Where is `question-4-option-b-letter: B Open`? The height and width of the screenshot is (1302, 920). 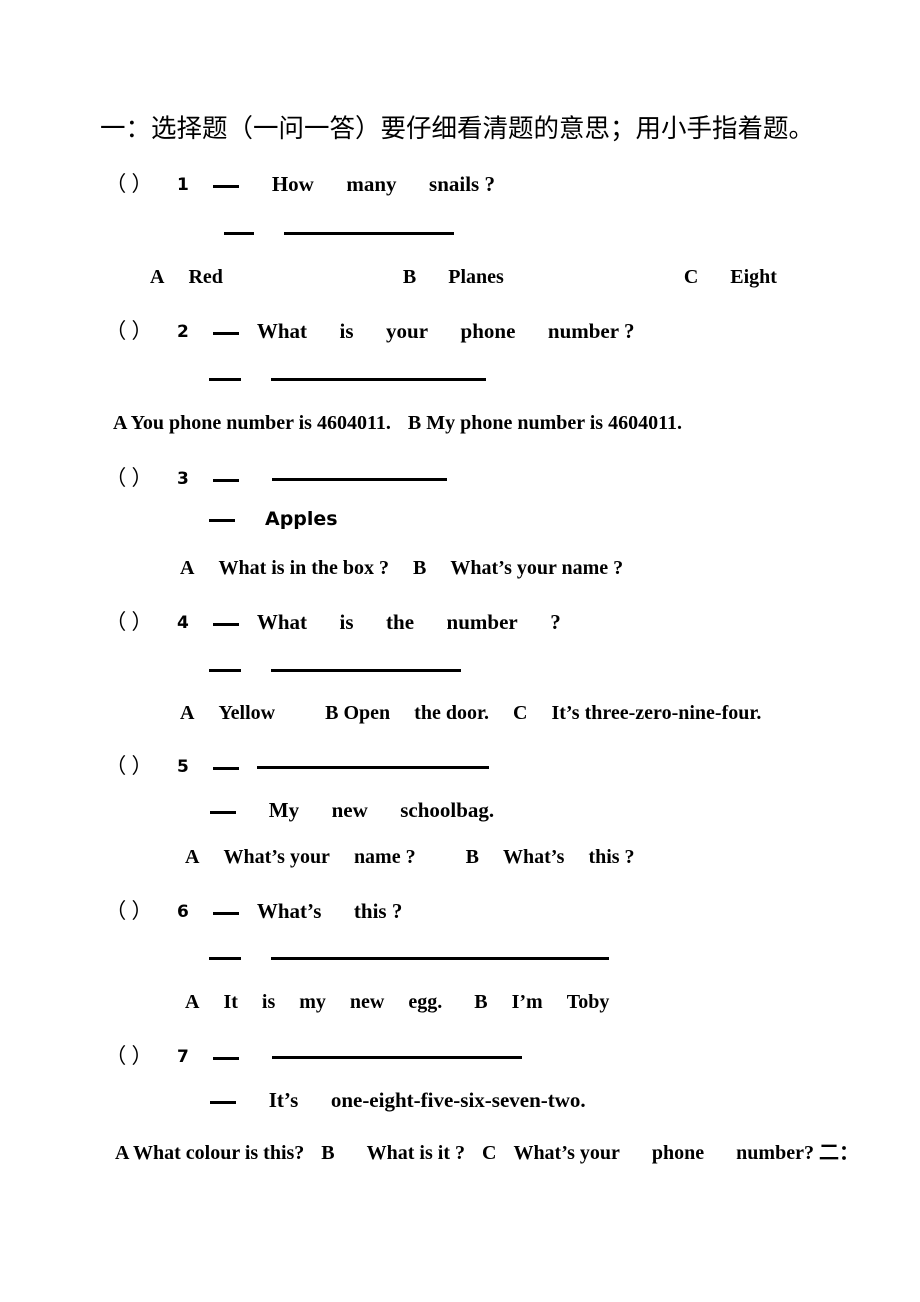
question-4-option-b-letter: B Open is located at coordinates (357, 713).